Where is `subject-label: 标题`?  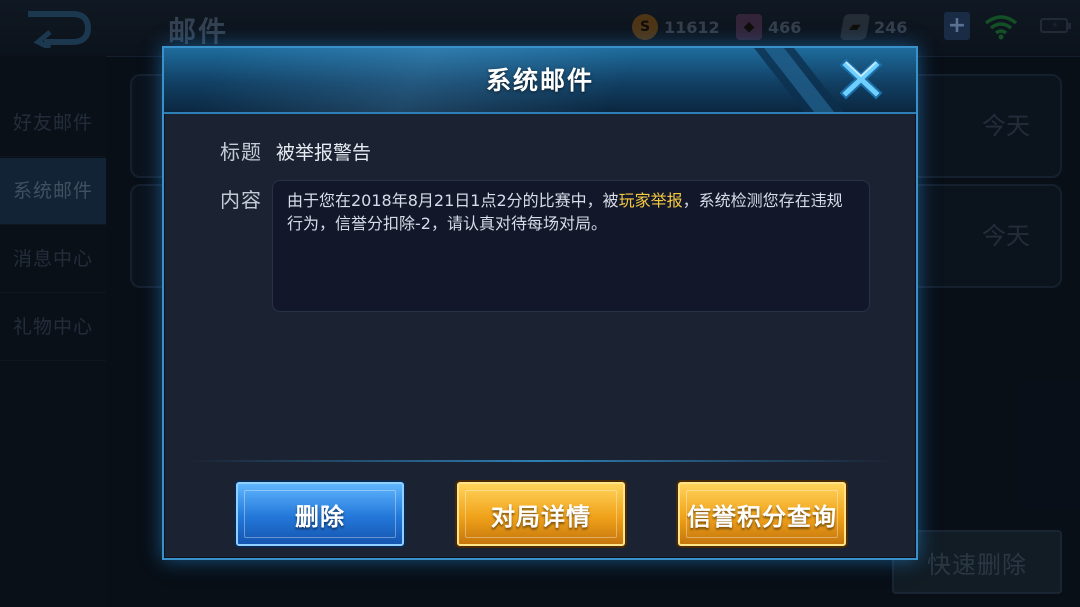 subject-label: 标题 is located at coordinates (241, 152).